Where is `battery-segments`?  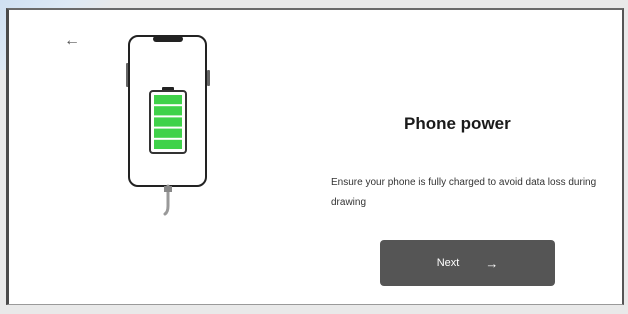
battery-segments is located at coordinates (168, 122).